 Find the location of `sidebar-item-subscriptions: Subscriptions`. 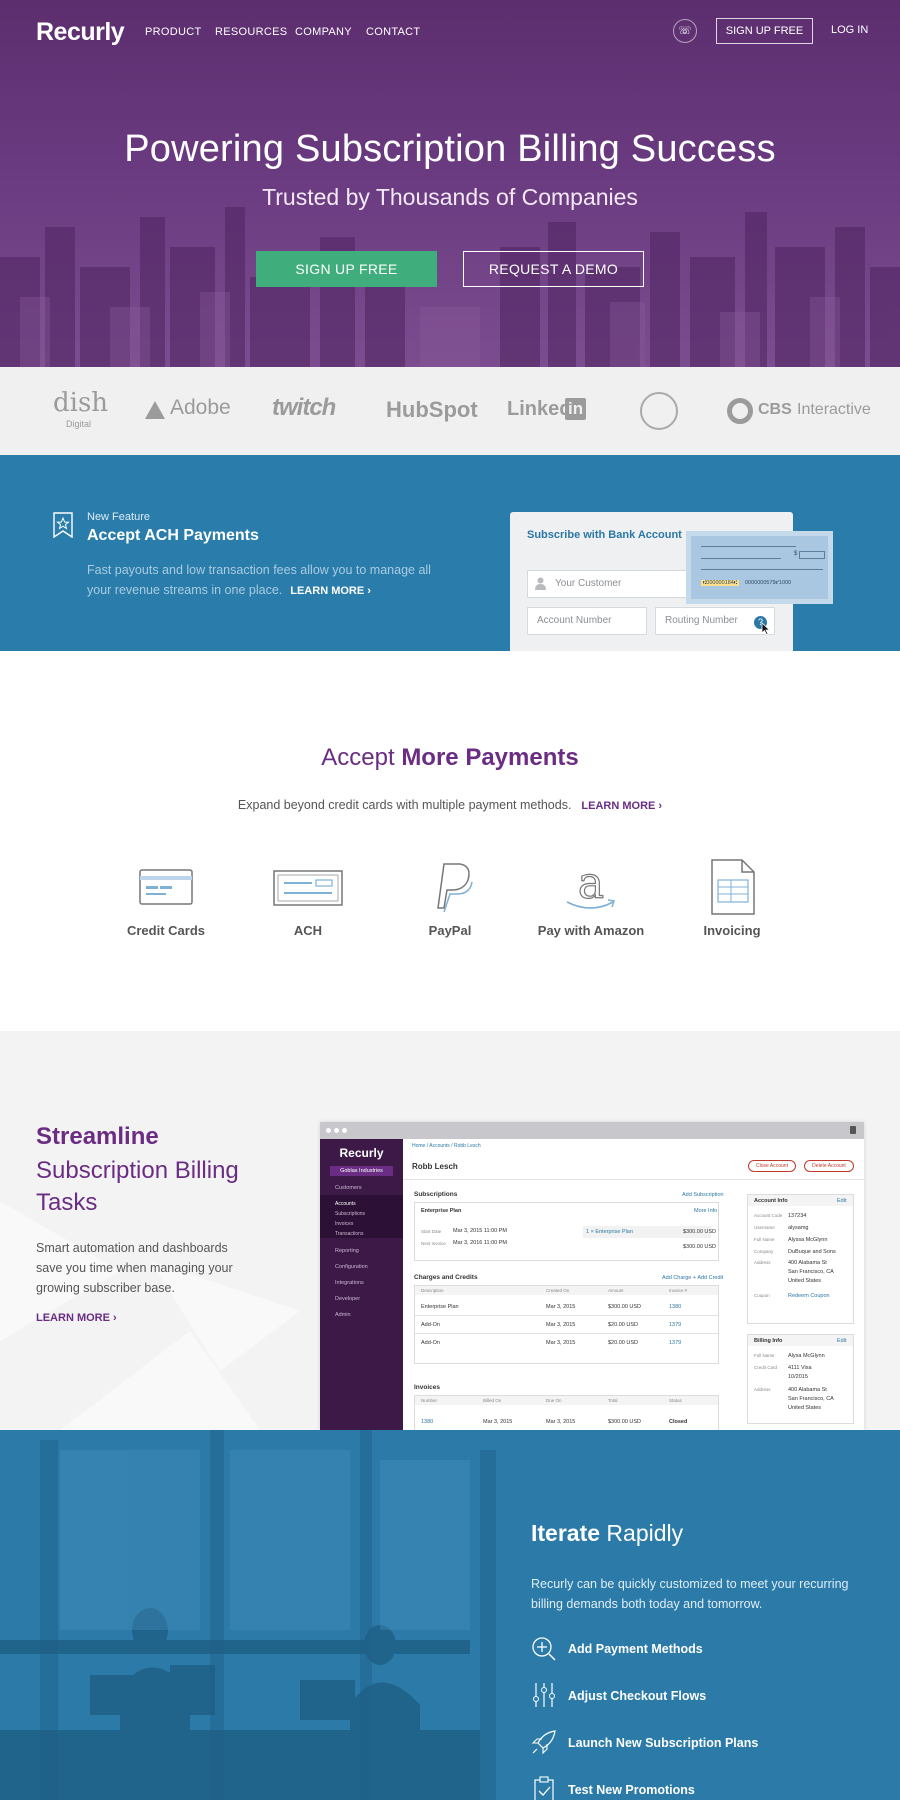

sidebar-item-subscriptions: Subscriptions is located at coordinates (350, 1214).